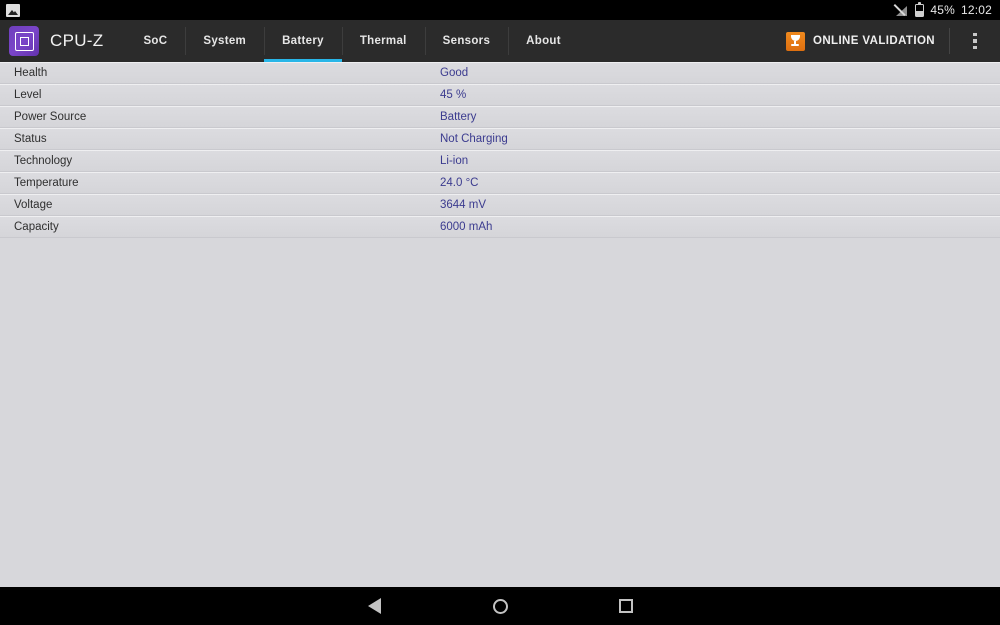  I want to click on image-notification-icon, so click(13, 10).